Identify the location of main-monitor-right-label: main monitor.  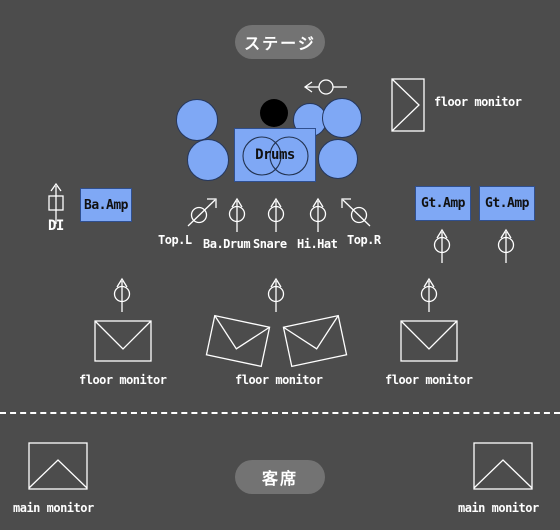
(498, 508).